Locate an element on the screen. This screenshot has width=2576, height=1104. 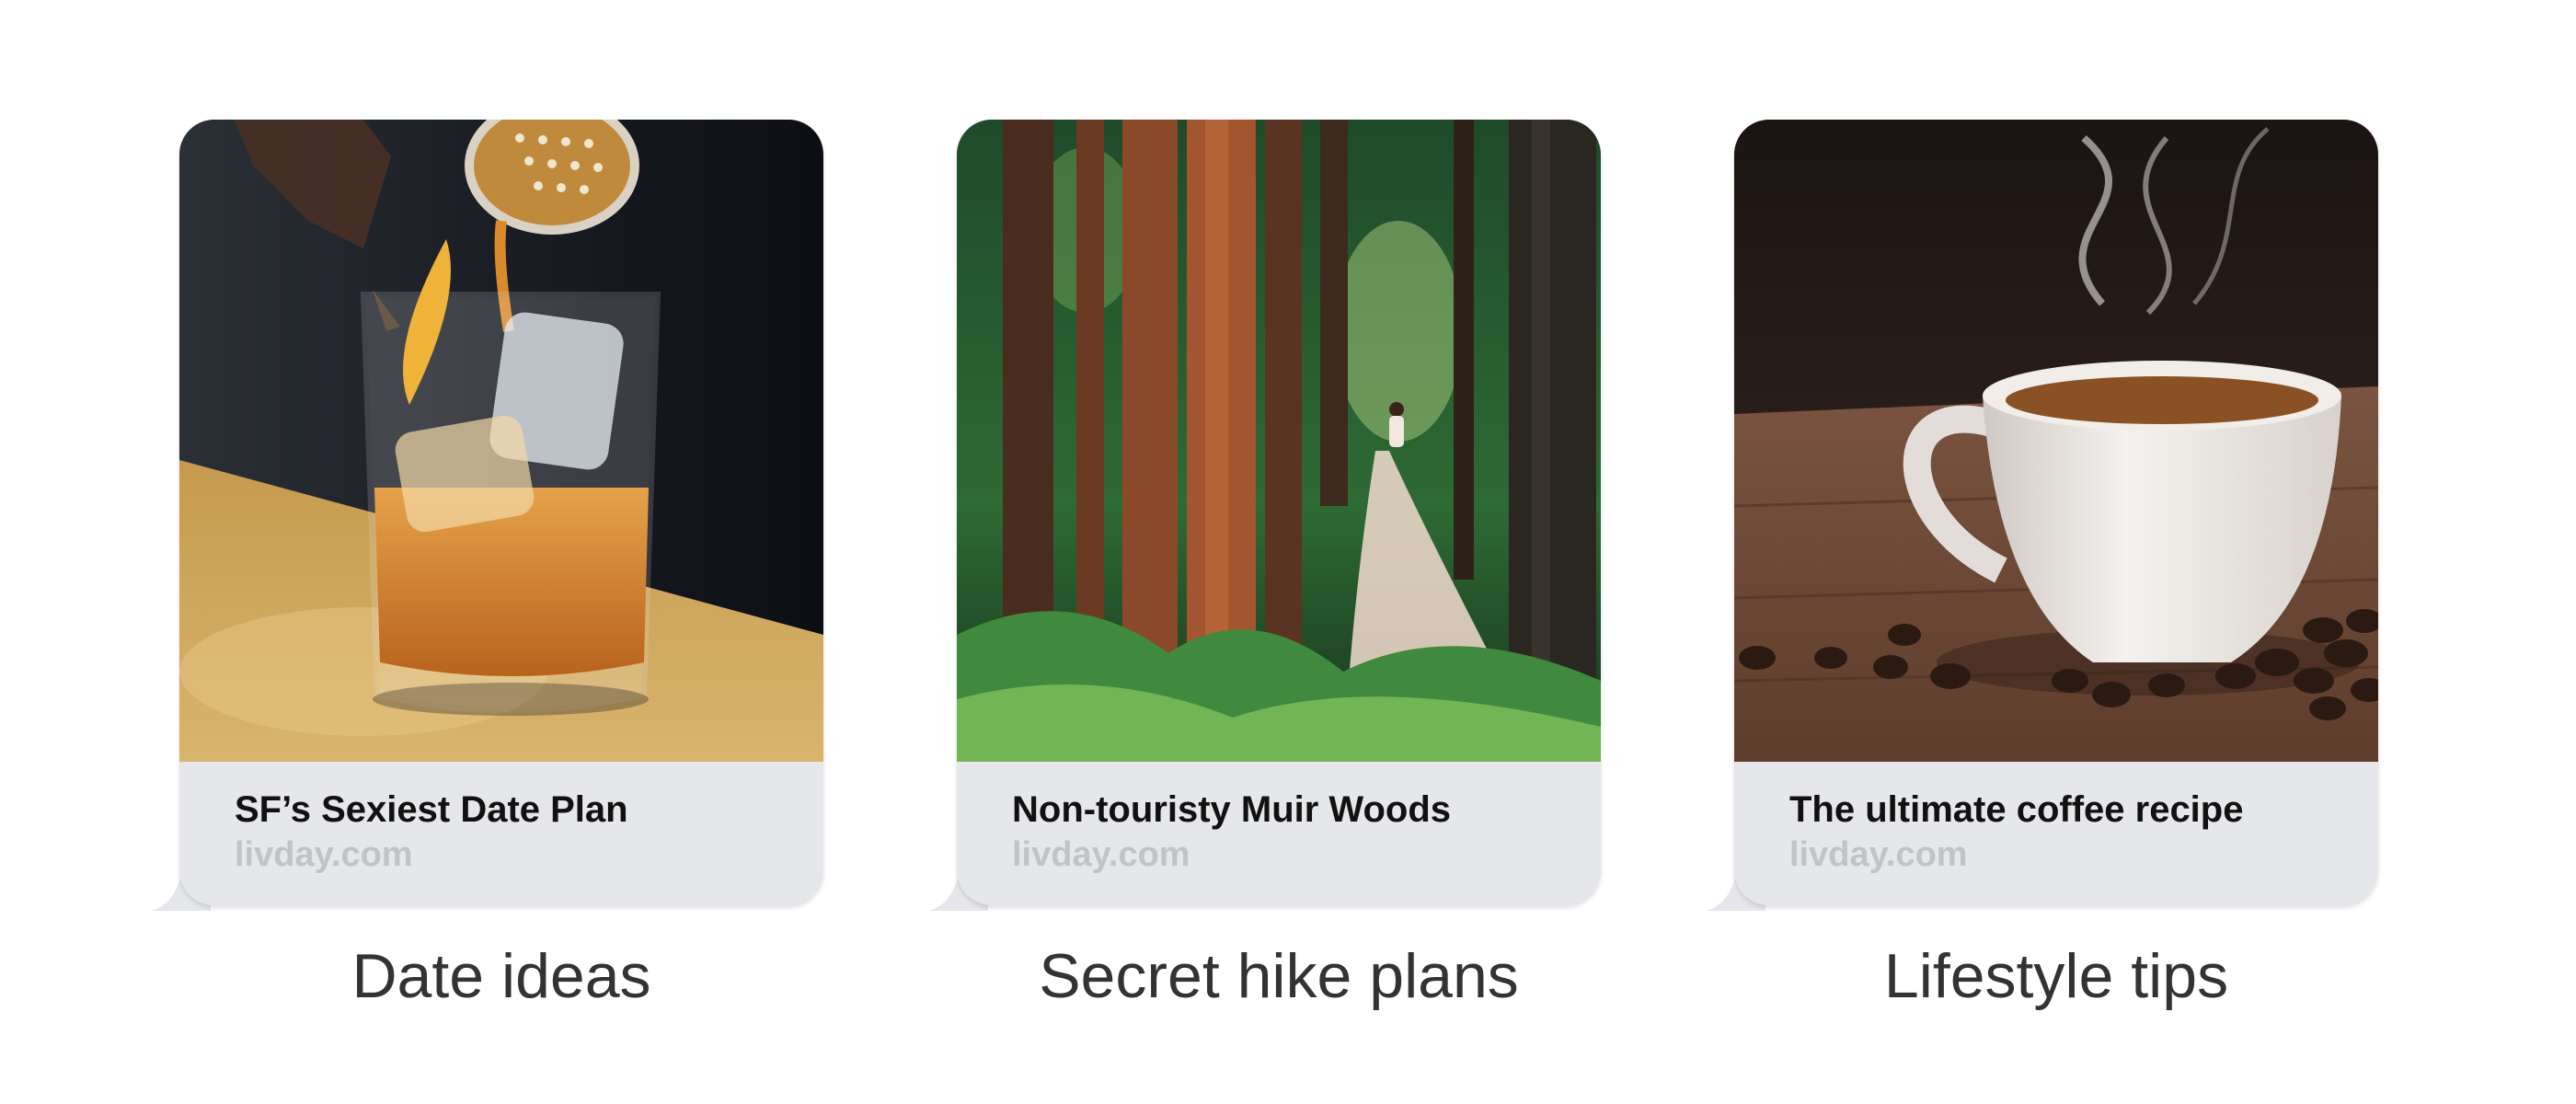
link-title: Non-touristy Muir Woods is located at coordinates (1231, 809).